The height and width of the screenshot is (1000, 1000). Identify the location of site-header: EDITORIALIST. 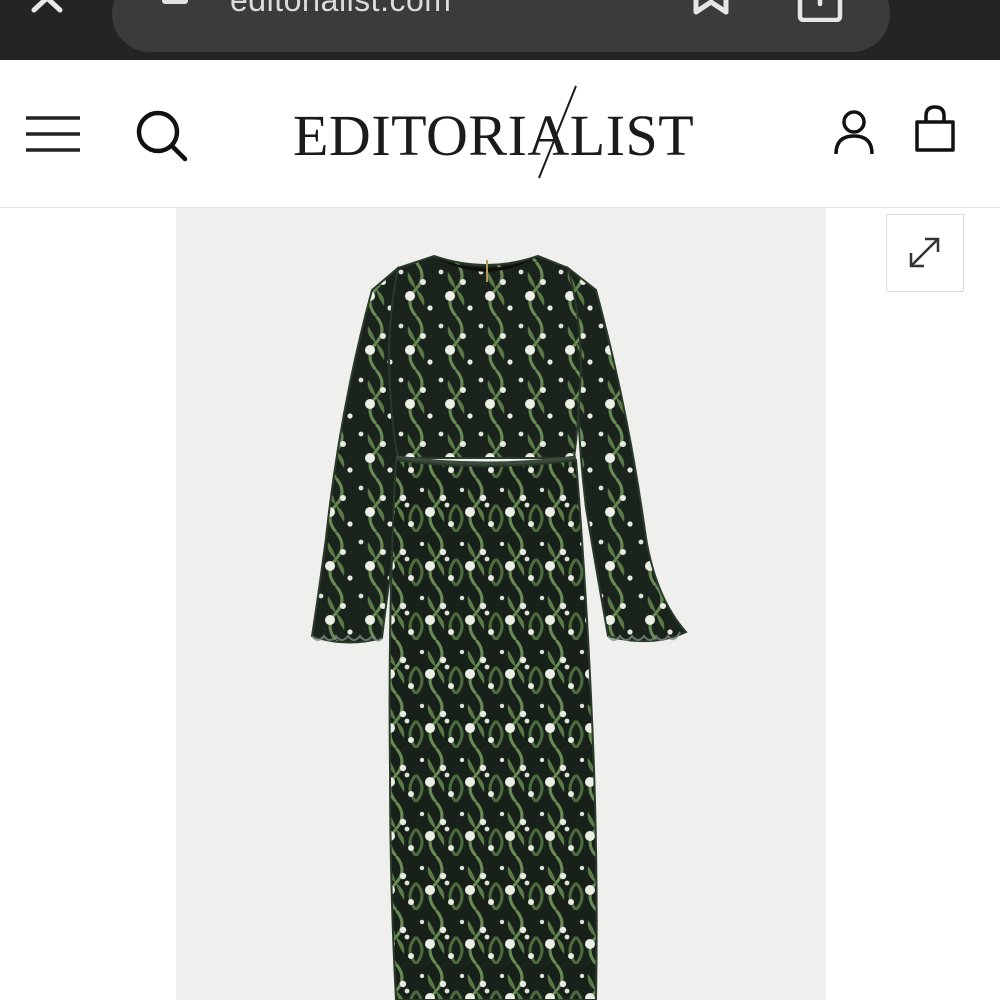
(500, 134).